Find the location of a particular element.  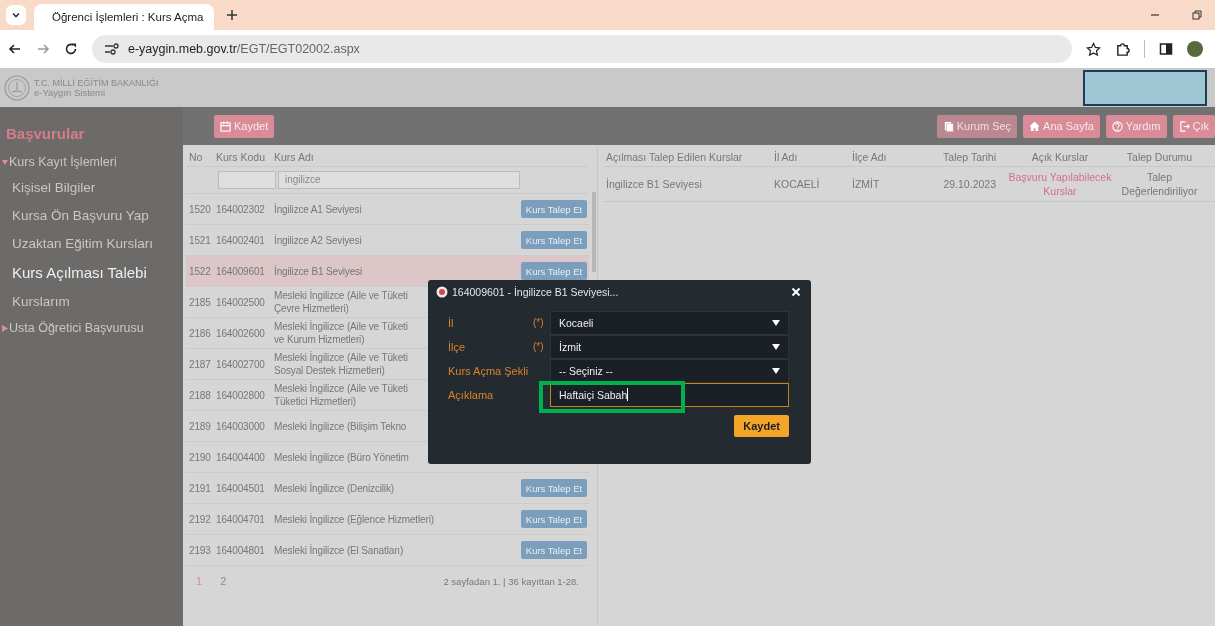

toolbar-button: Kaydet is located at coordinates (244, 126).